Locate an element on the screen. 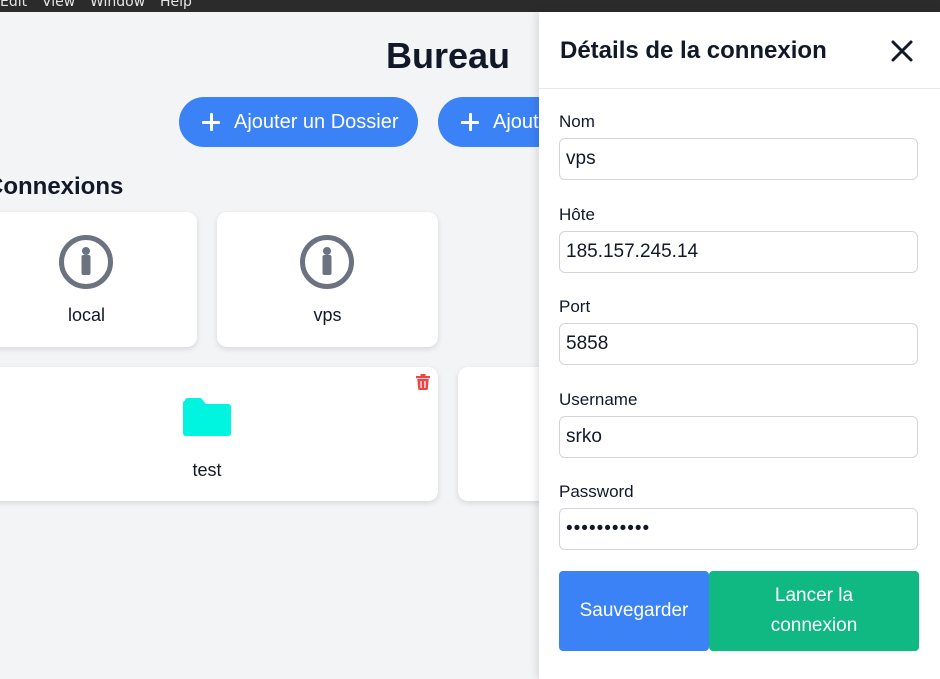 This screenshot has width=940, height=679. connection-card-local: local is located at coordinates (98, 279).